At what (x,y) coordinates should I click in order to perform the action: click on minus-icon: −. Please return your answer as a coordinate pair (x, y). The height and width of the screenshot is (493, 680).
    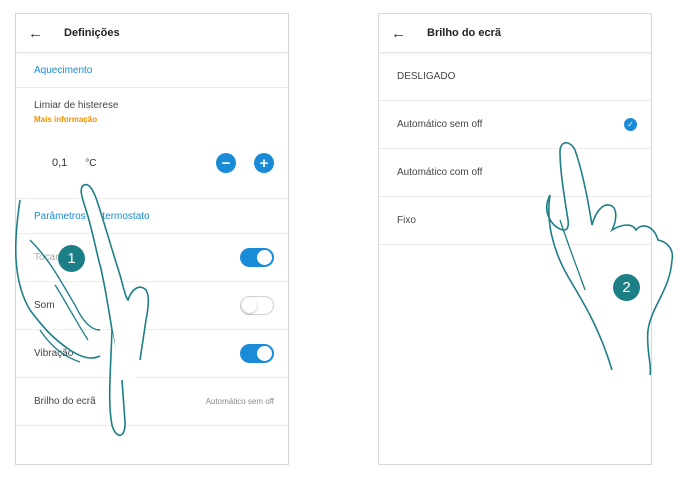
    Looking at the image, I should click on (226, 163).